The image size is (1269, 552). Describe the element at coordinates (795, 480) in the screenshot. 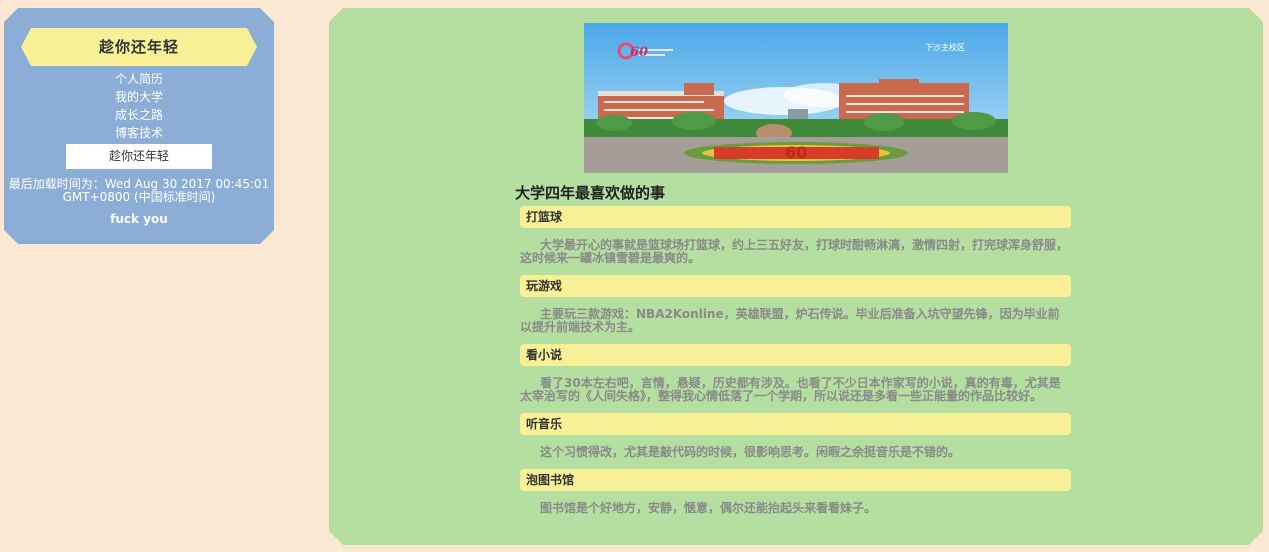

I see `topic-title-library: 泡图书馆` at that location.